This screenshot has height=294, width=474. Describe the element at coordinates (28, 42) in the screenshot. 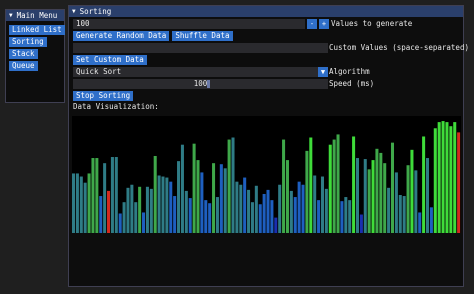

I see `menu-sorting-button: Sorting` at that location.